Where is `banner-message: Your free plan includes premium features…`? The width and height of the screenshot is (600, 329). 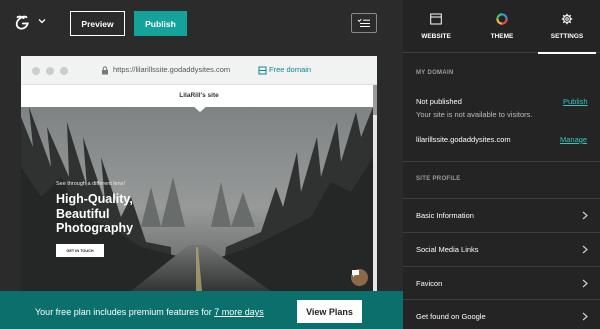 banner-message: Your free plan includes premium features… is located at coordinates (149, 312).